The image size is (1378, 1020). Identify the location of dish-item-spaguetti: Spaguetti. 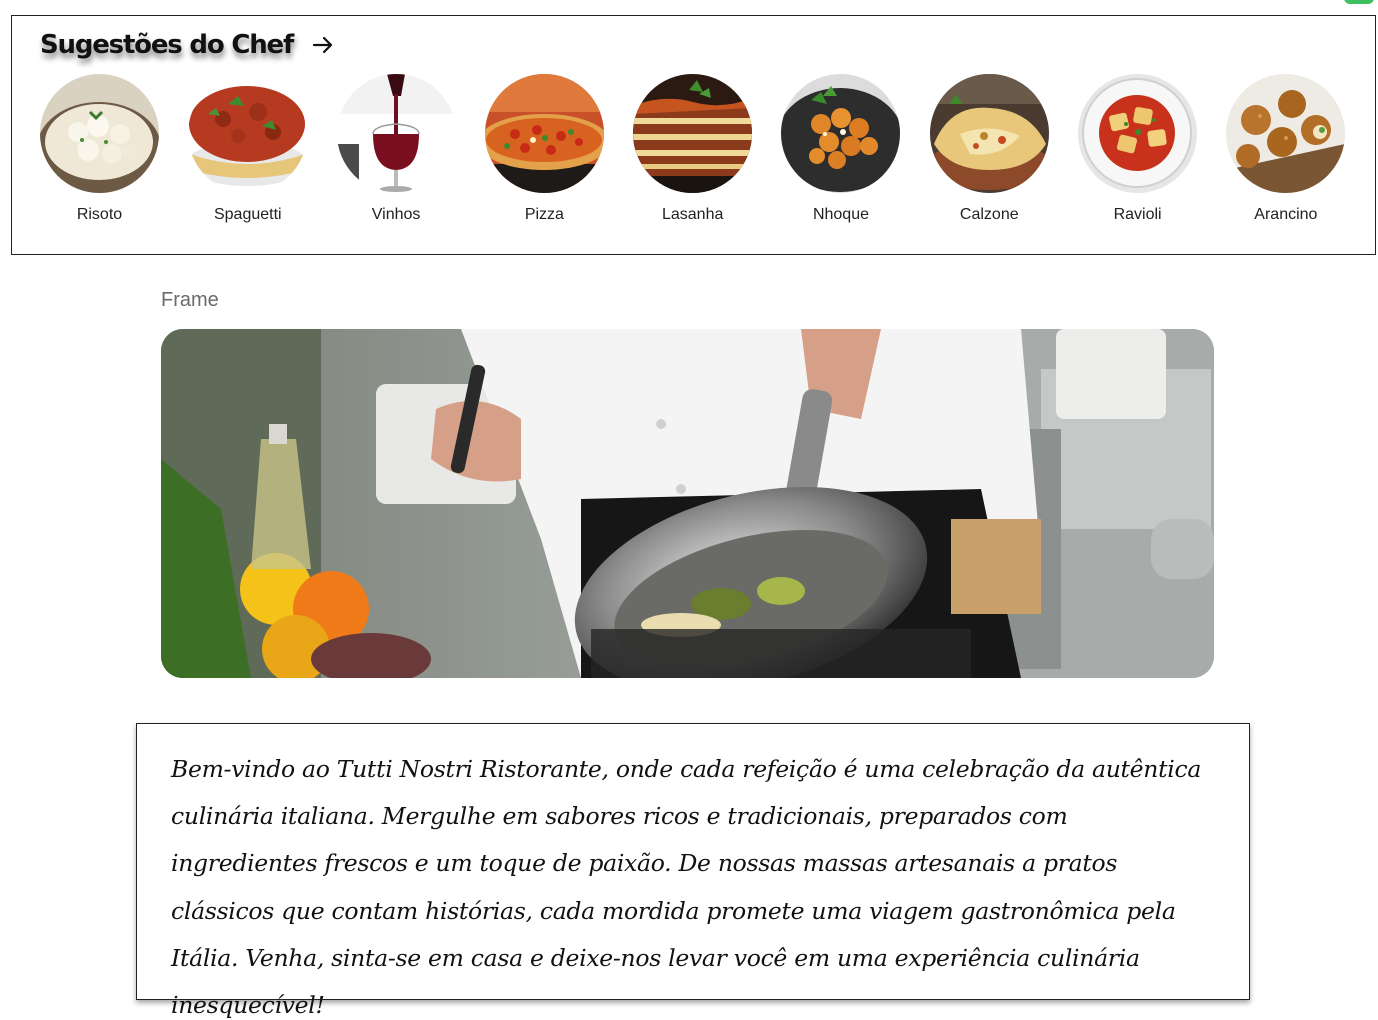
(262, 149).